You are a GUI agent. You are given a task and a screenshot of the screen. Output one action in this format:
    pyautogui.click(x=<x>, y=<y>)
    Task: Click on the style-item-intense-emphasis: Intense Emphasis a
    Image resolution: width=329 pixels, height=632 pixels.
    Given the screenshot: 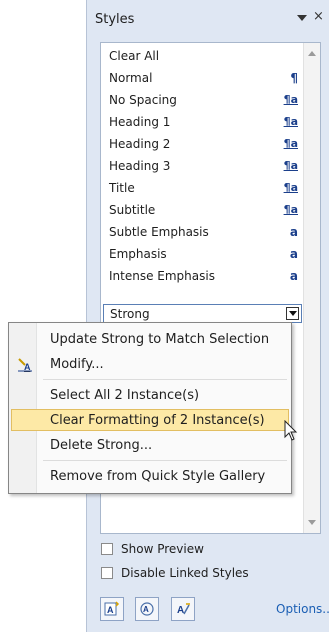 What is the action you would take?
    pyautogui.click(x=202, y=276)
    